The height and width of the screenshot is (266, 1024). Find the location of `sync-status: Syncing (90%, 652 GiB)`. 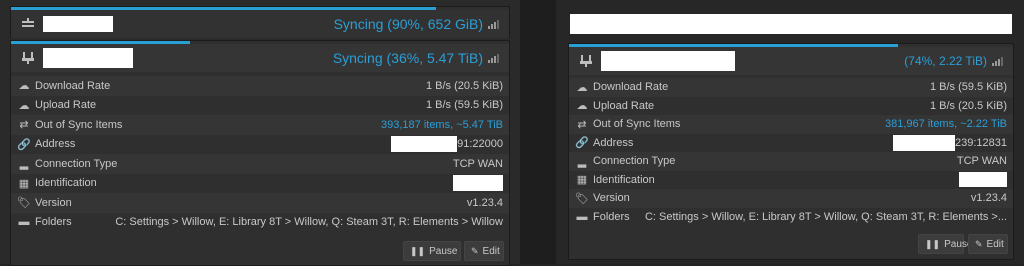

sync-status: Syncing (90%, 652 GiB) is located at coordinates (421, 24).